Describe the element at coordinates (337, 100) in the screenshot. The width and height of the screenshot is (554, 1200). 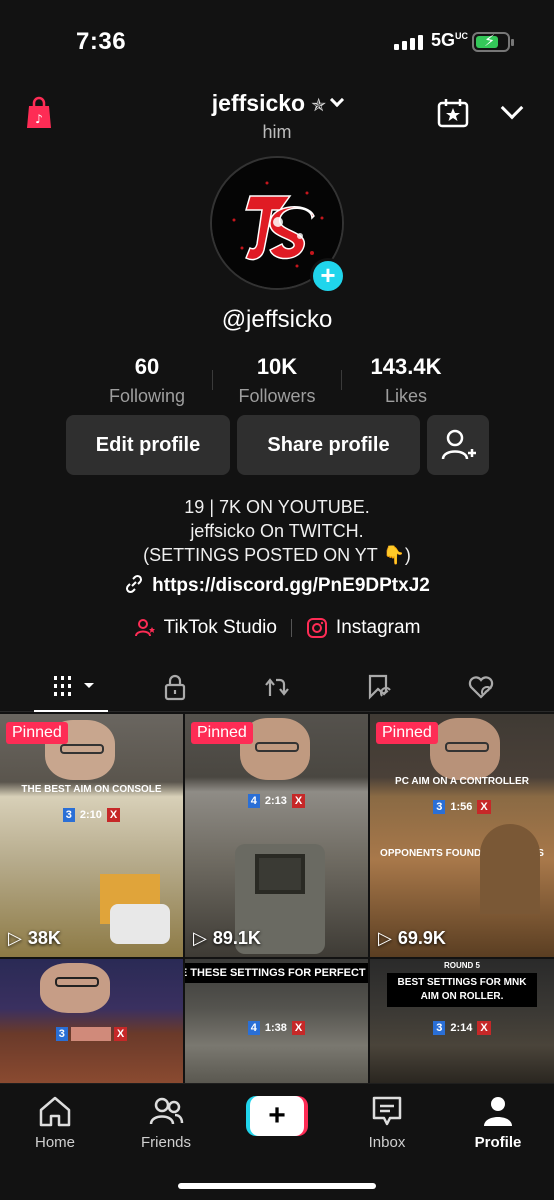
I see `chevron-down-icon` at that location.